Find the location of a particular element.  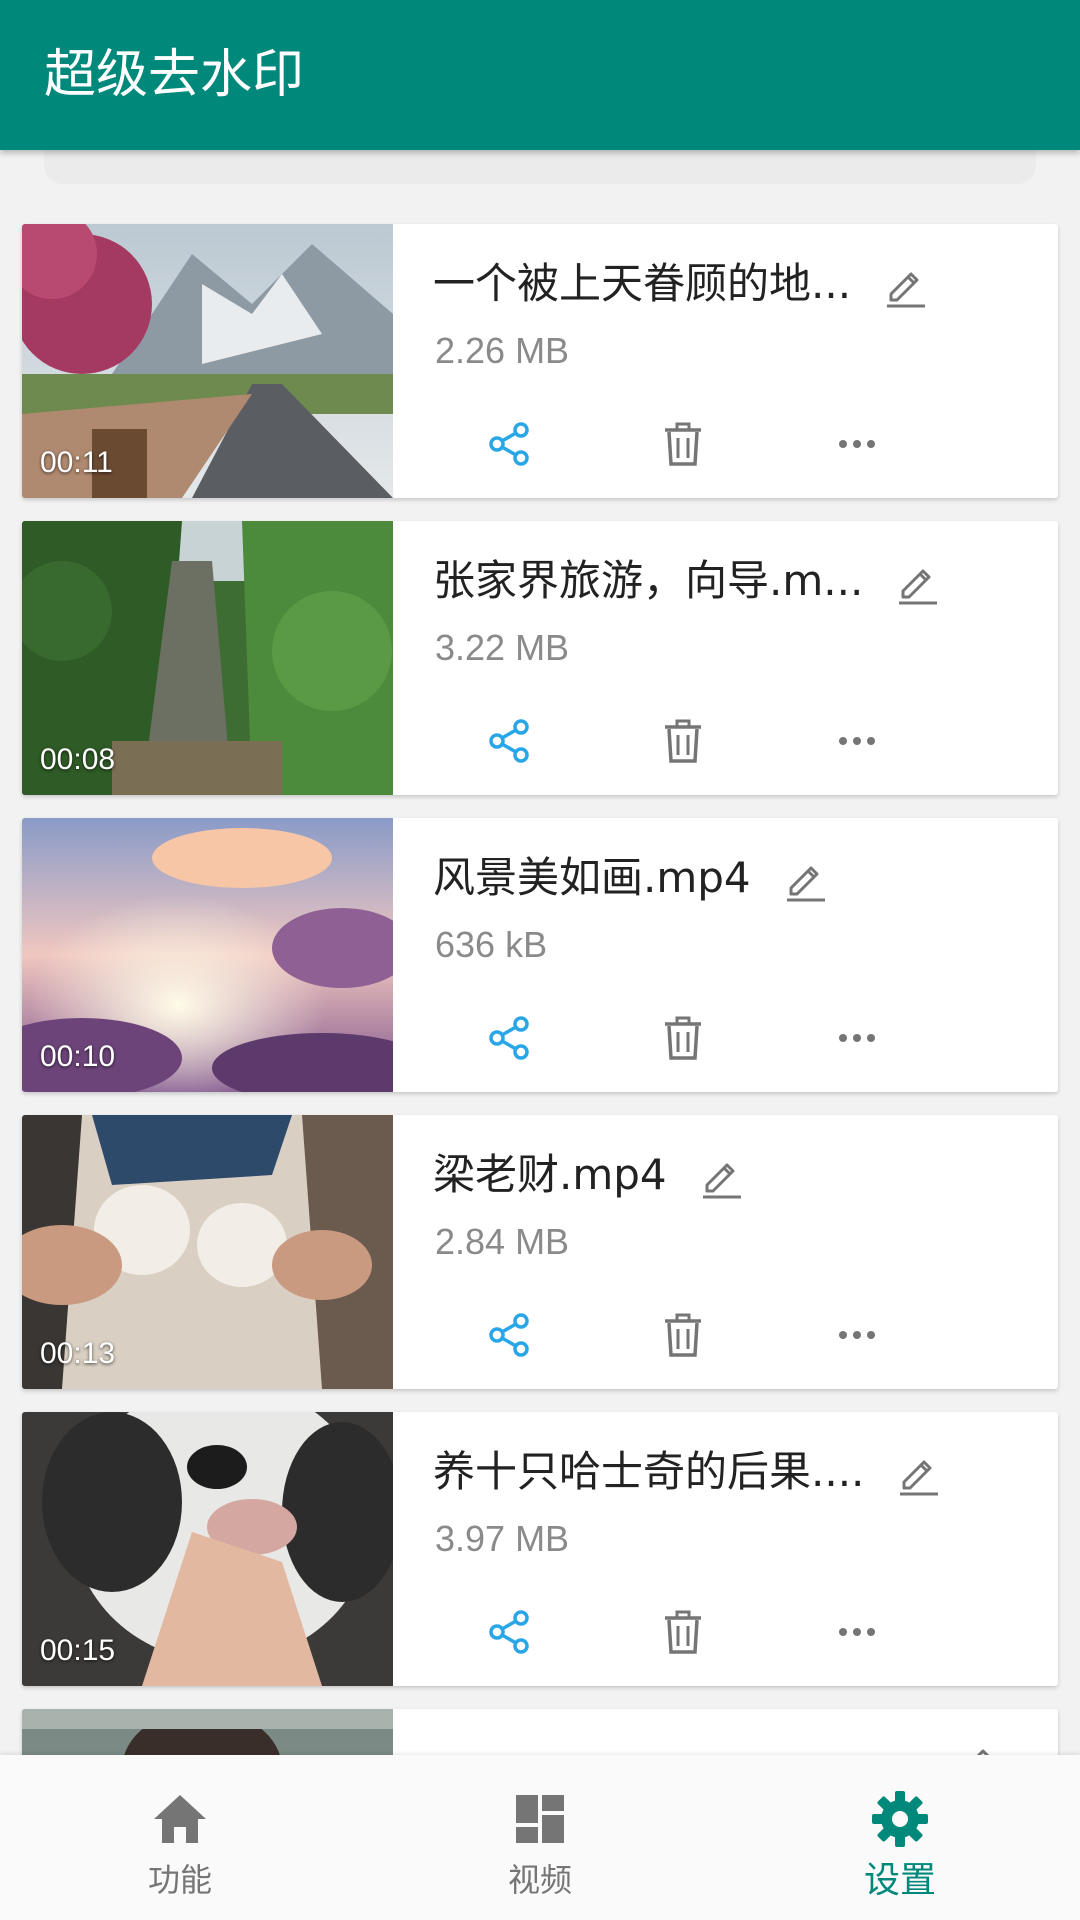

video-card is located at coordinates (540, 1732).